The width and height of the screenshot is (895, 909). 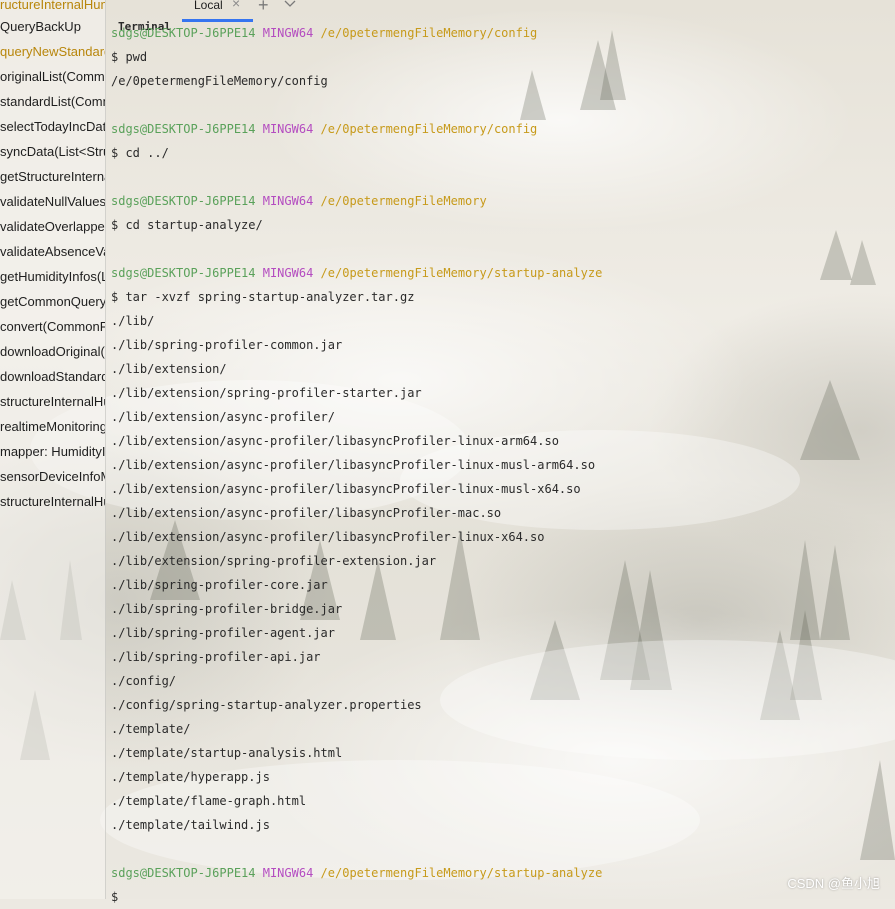 I want to click on structure-item: getHumidityInfos(L, so click(x=52, y=276).